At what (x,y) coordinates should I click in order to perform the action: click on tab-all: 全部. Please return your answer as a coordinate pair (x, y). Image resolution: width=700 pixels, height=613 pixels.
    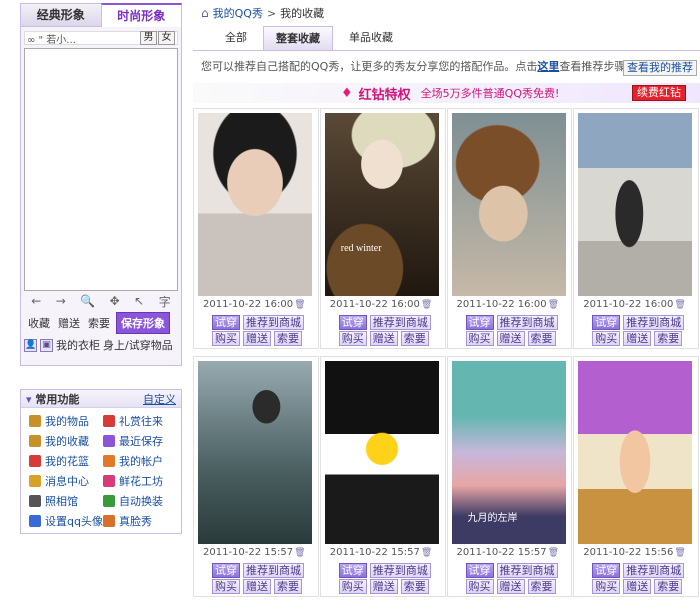
    Looking at the image, I should click on (236, 38).